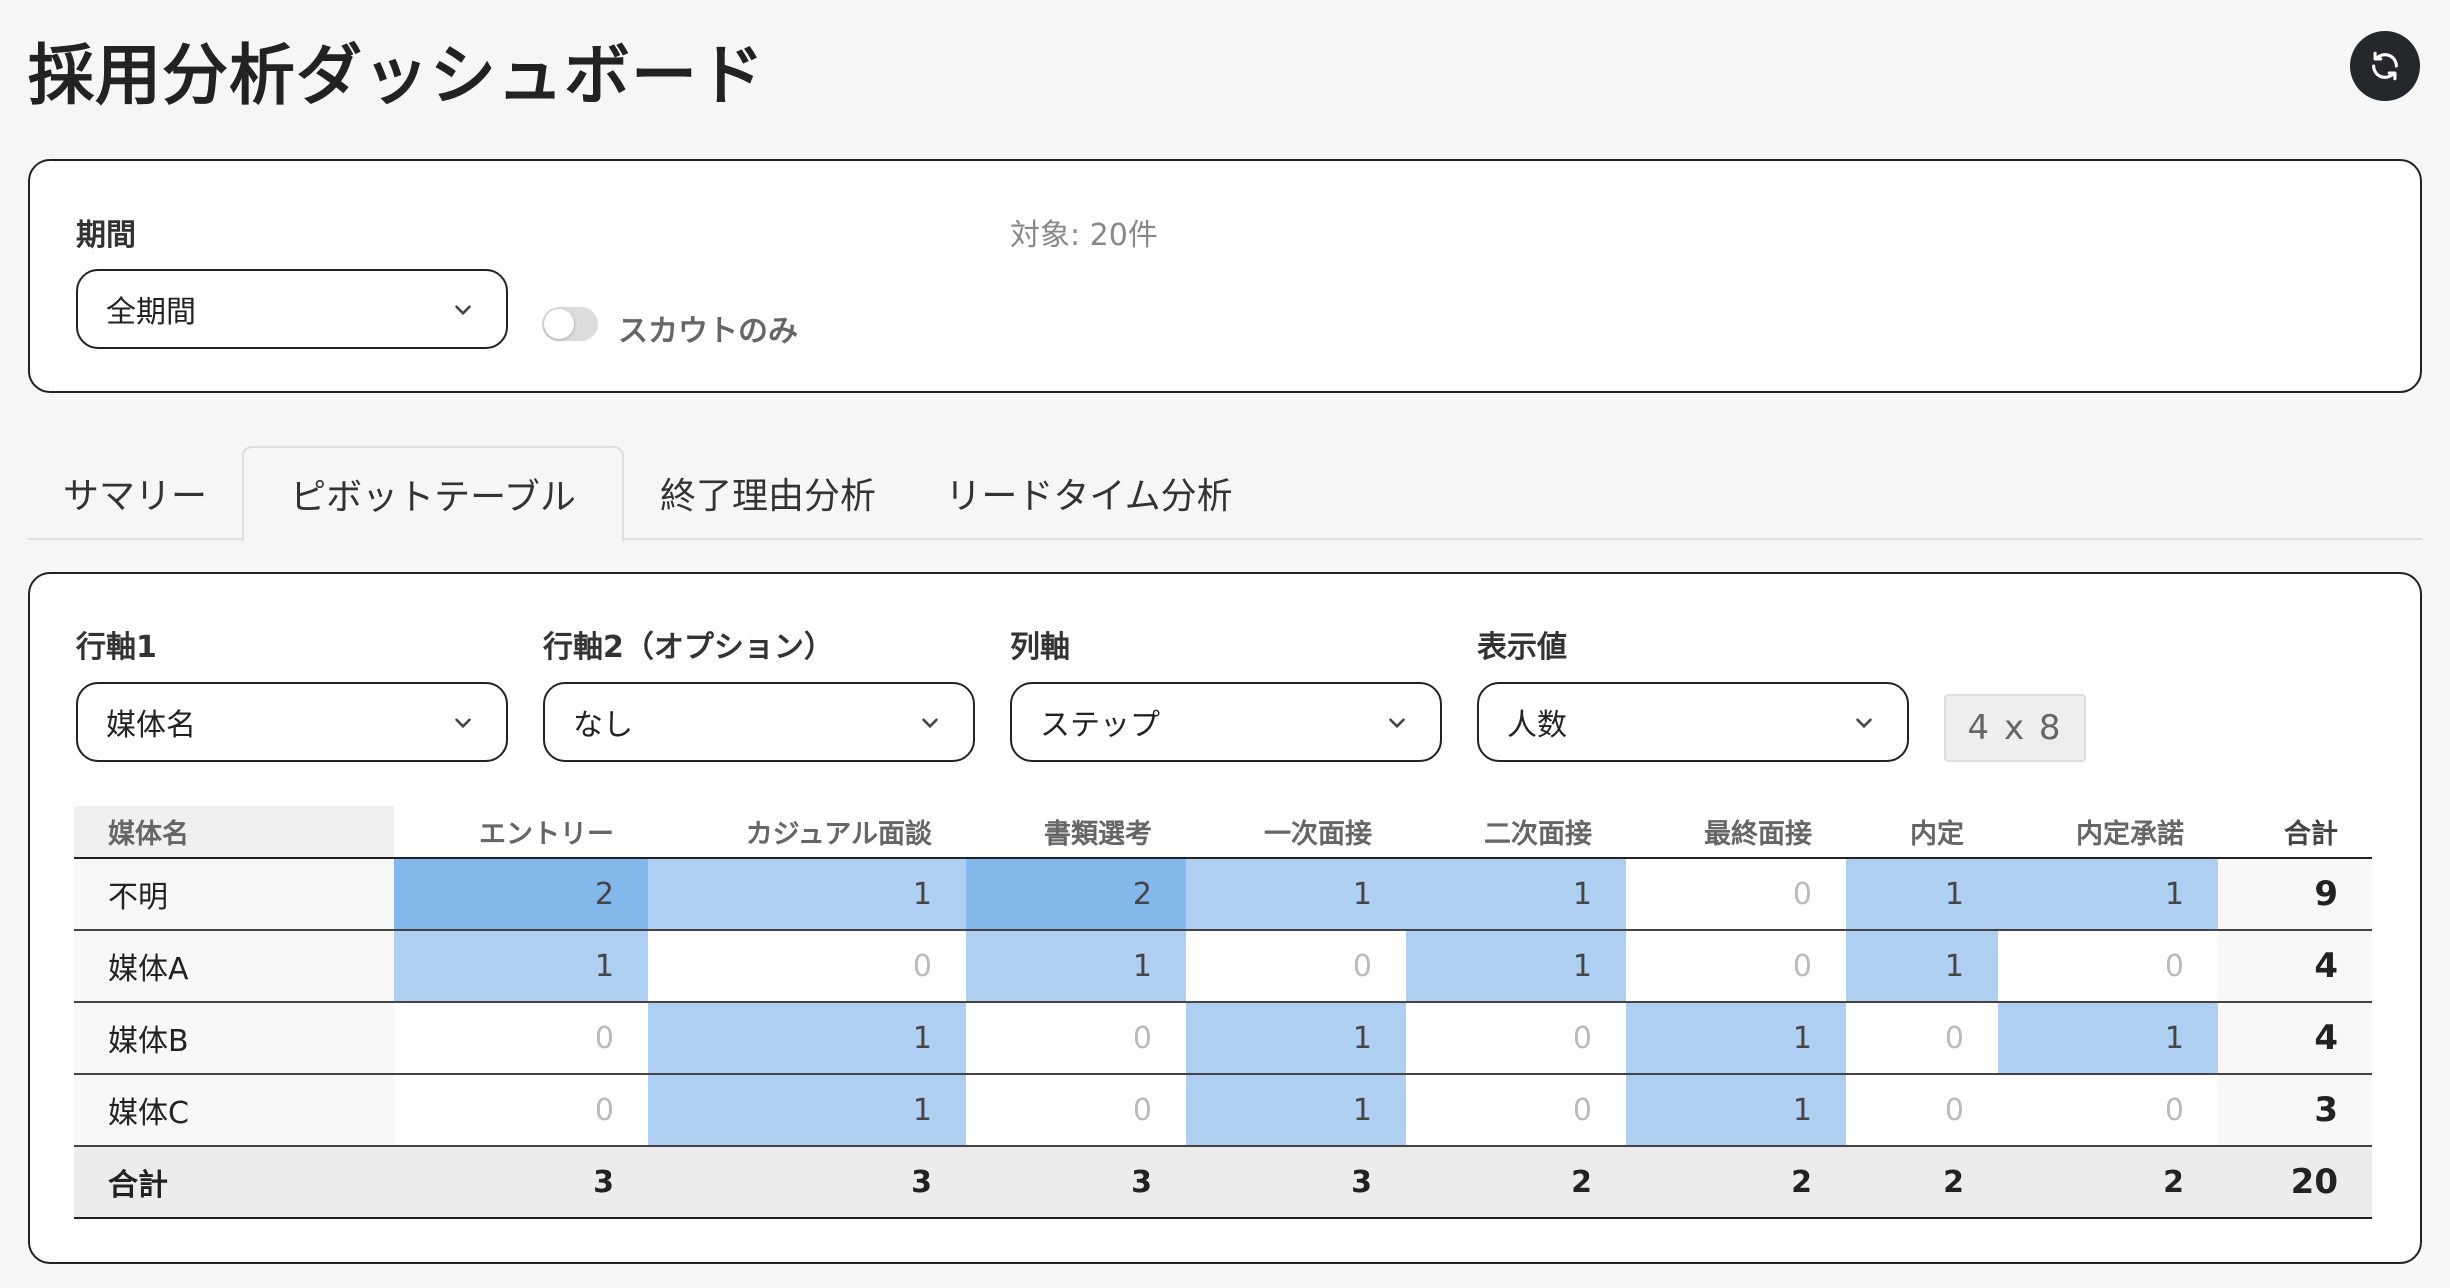 The height and width of the screenshot is (1288, 2450). What do you see at coordinates (708, 331) in the screenshot?
I see `scout-only-label: スカウトのみ` at bounding box center [708, 331].